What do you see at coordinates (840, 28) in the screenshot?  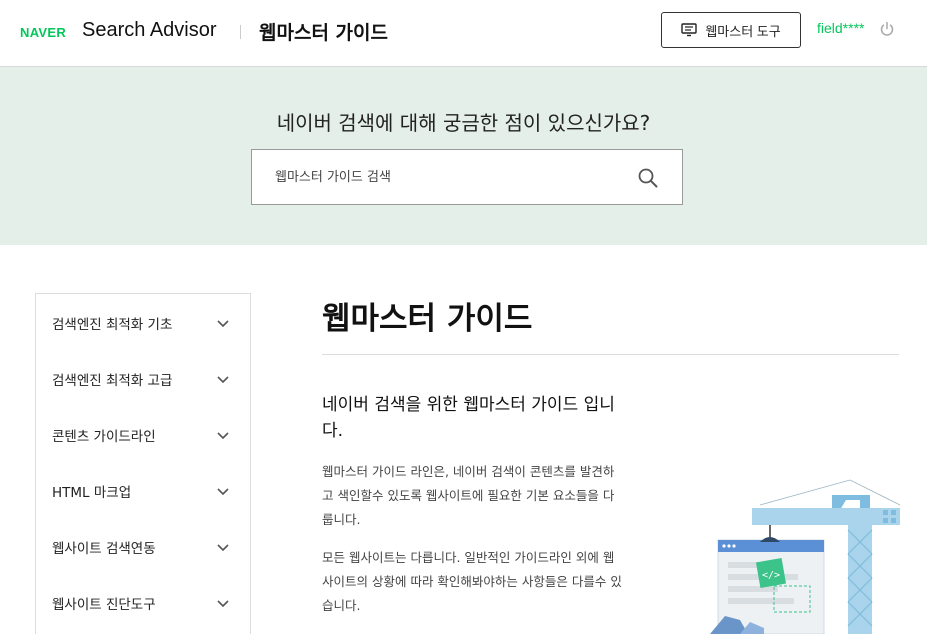 I see `user-id: field****` at bounding box center [840, 28].